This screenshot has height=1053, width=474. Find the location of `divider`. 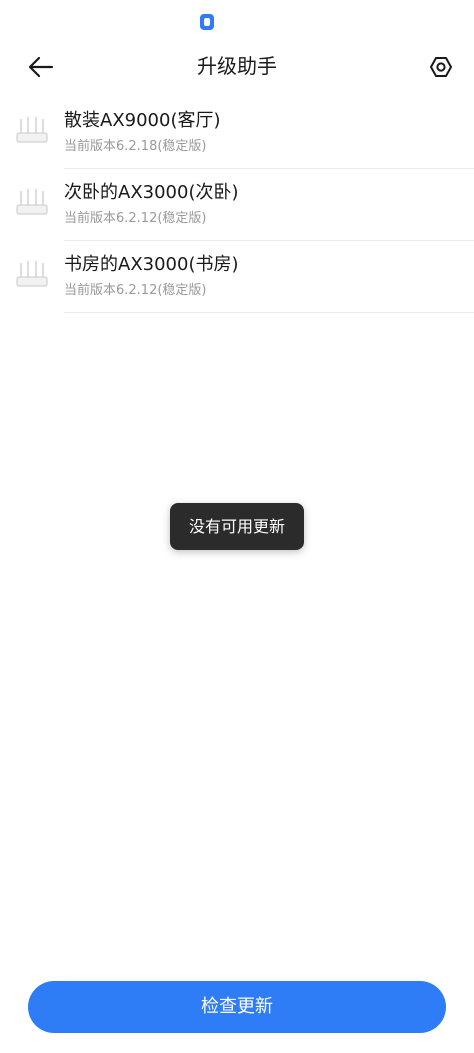

divider is located at coordinates (269, 312).